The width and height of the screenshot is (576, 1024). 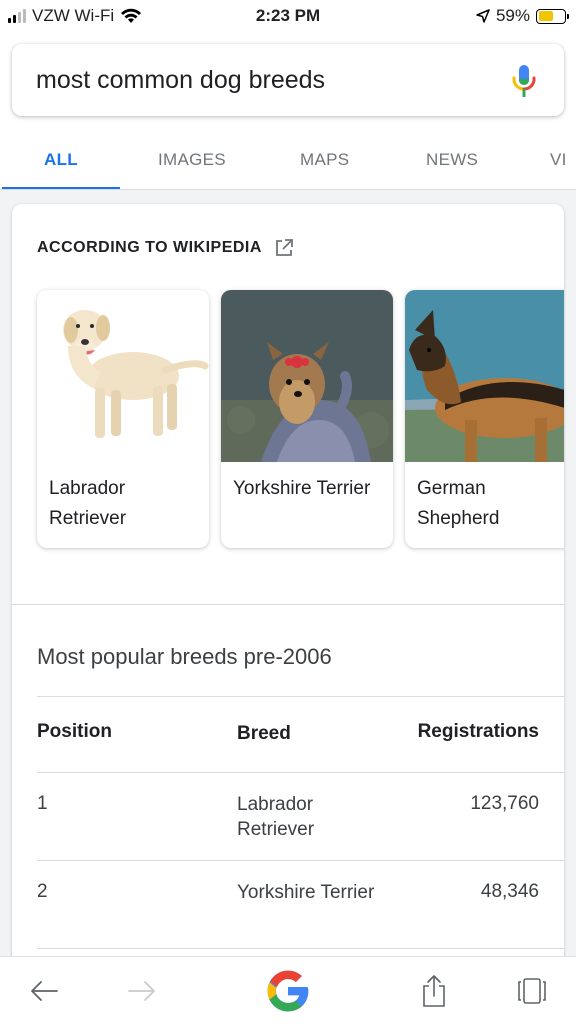 I want to click on breed-card-german-shepherd: German Shepherd, so click(x=484, y=419).